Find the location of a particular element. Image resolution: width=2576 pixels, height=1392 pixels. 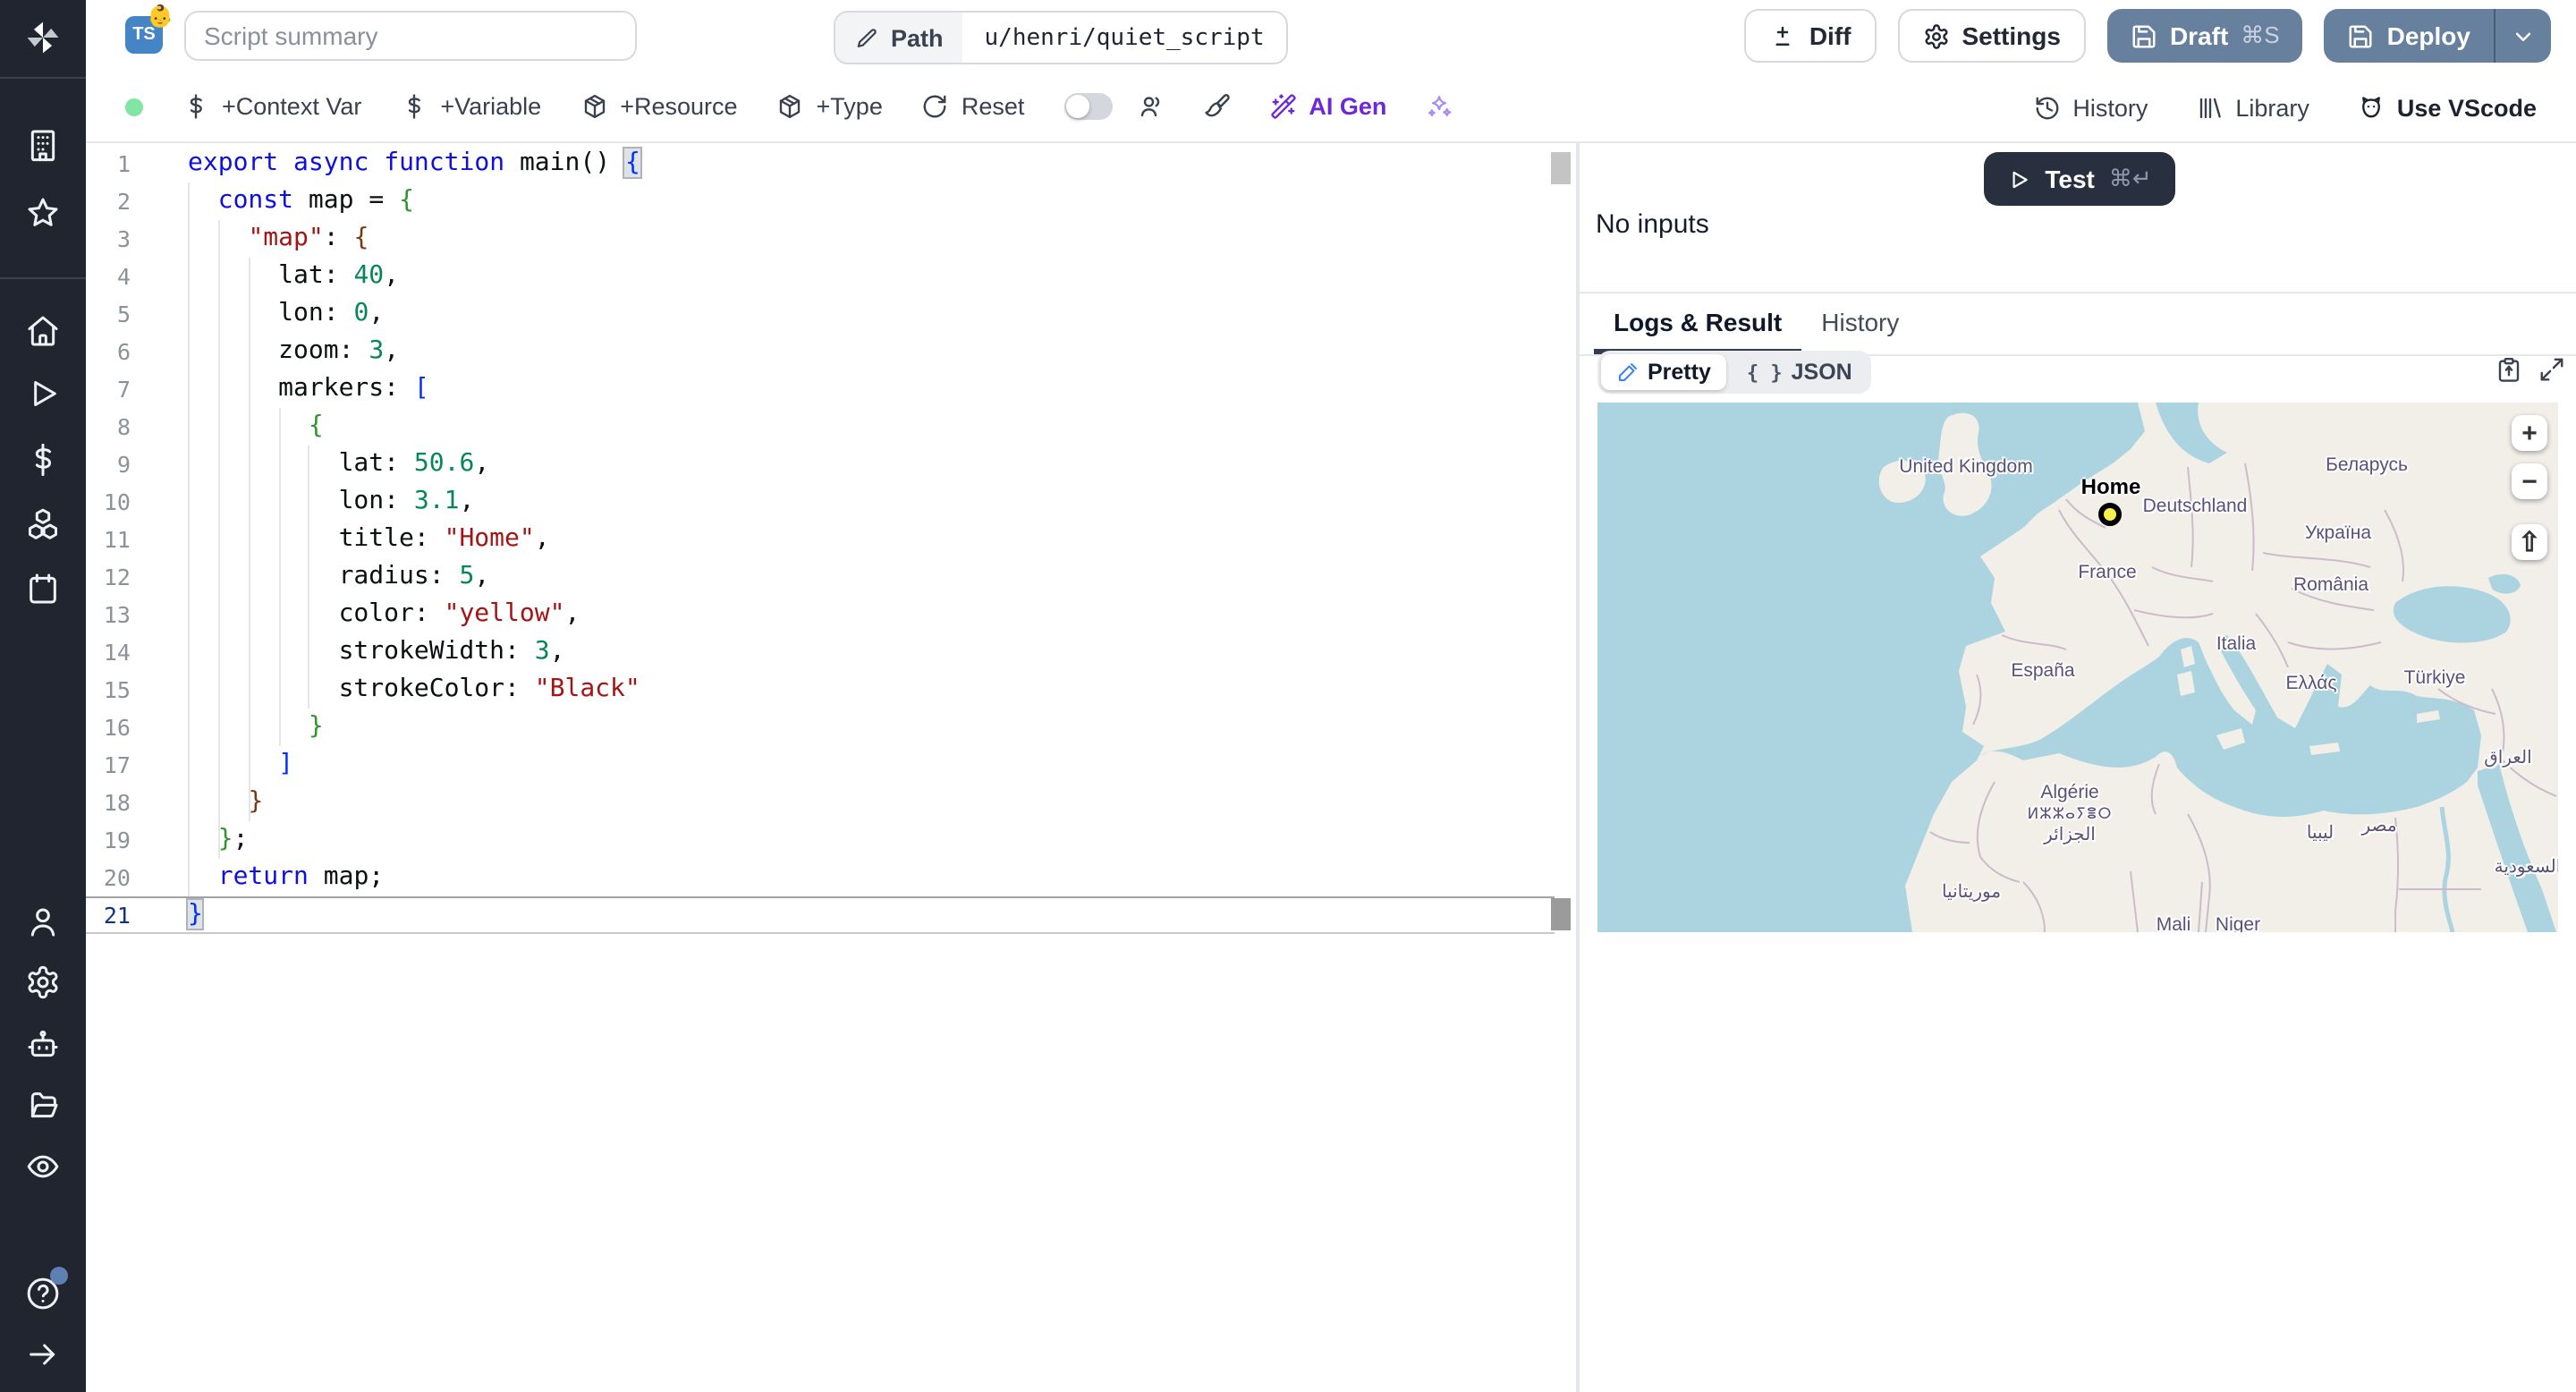

use-vscode-button: Use VScode is located at coordinates (2447, 107).